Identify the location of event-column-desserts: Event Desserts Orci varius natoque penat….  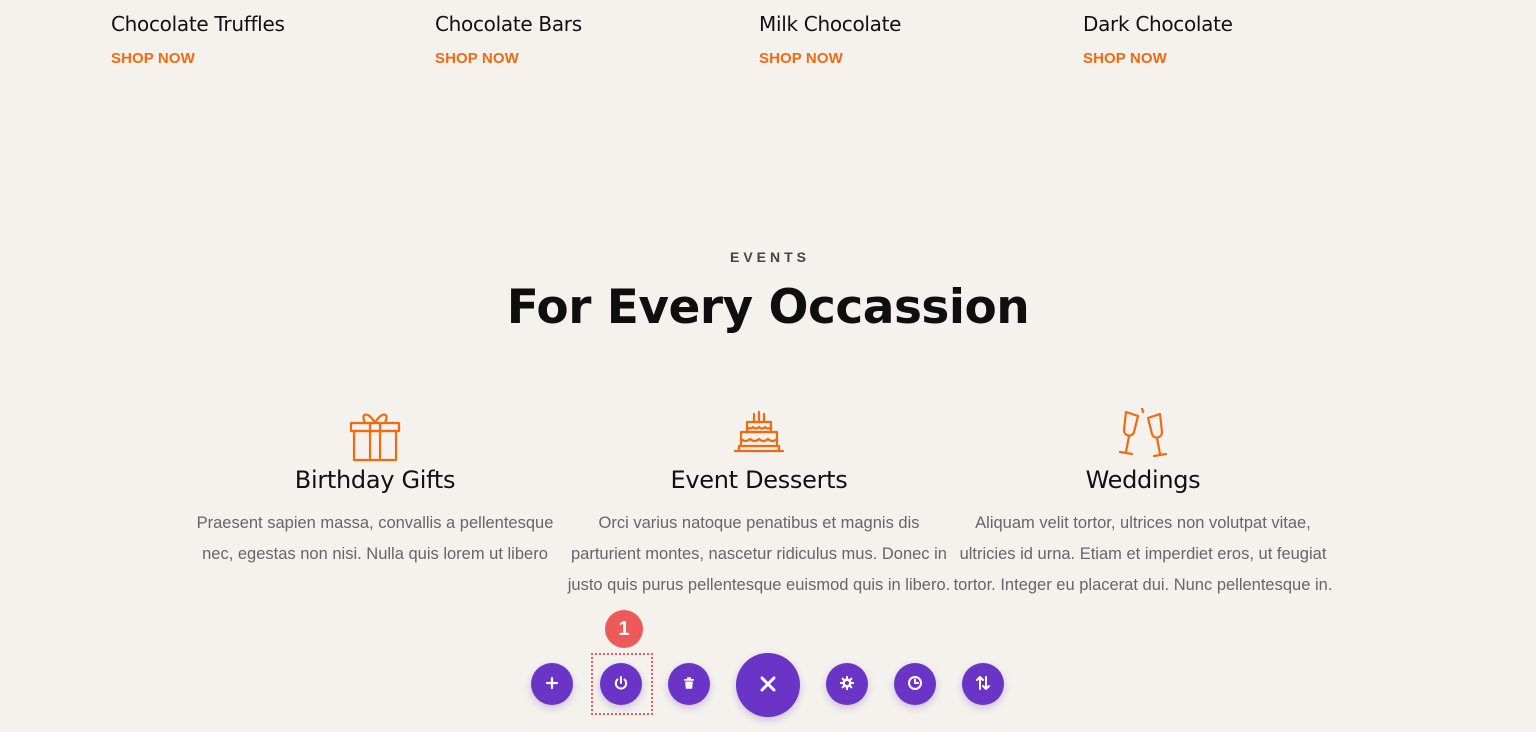
(759, 502).